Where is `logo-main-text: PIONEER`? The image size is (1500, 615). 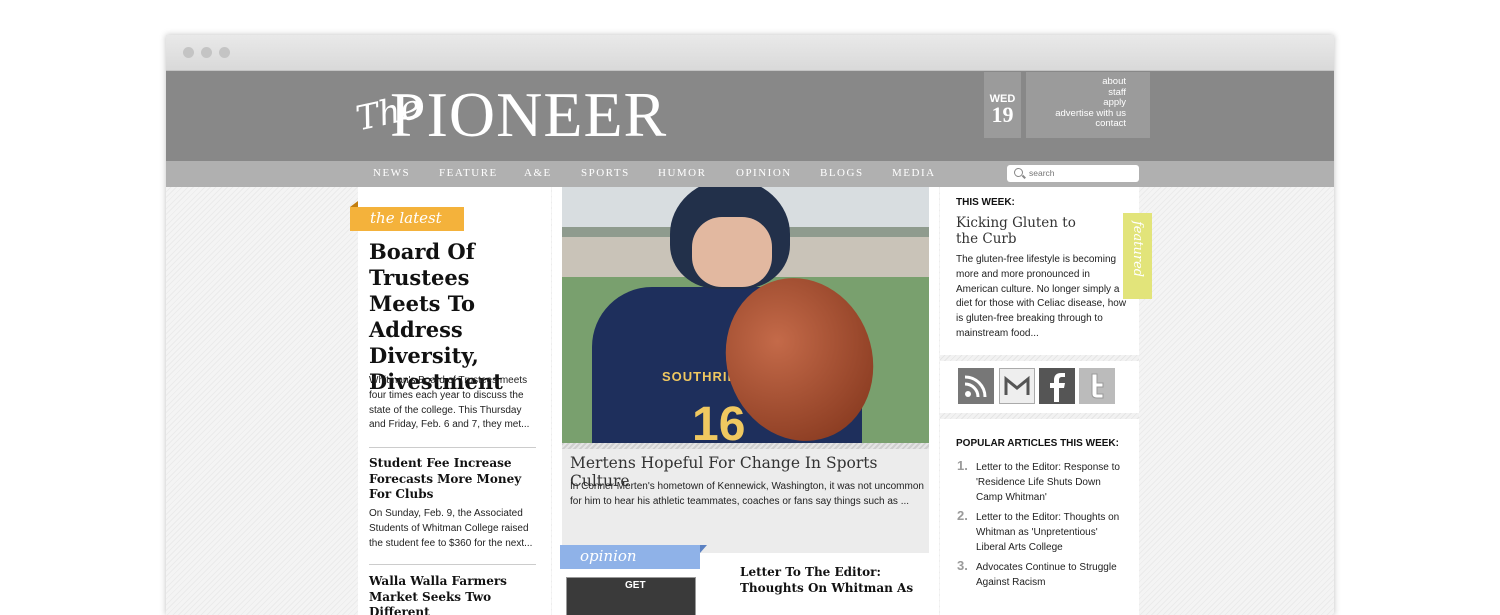
logo-main-text: PIONEER is located at coordinates (529, 114).